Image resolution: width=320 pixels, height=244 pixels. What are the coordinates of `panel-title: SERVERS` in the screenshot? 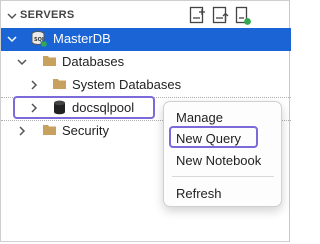 It's located at (47, 15).